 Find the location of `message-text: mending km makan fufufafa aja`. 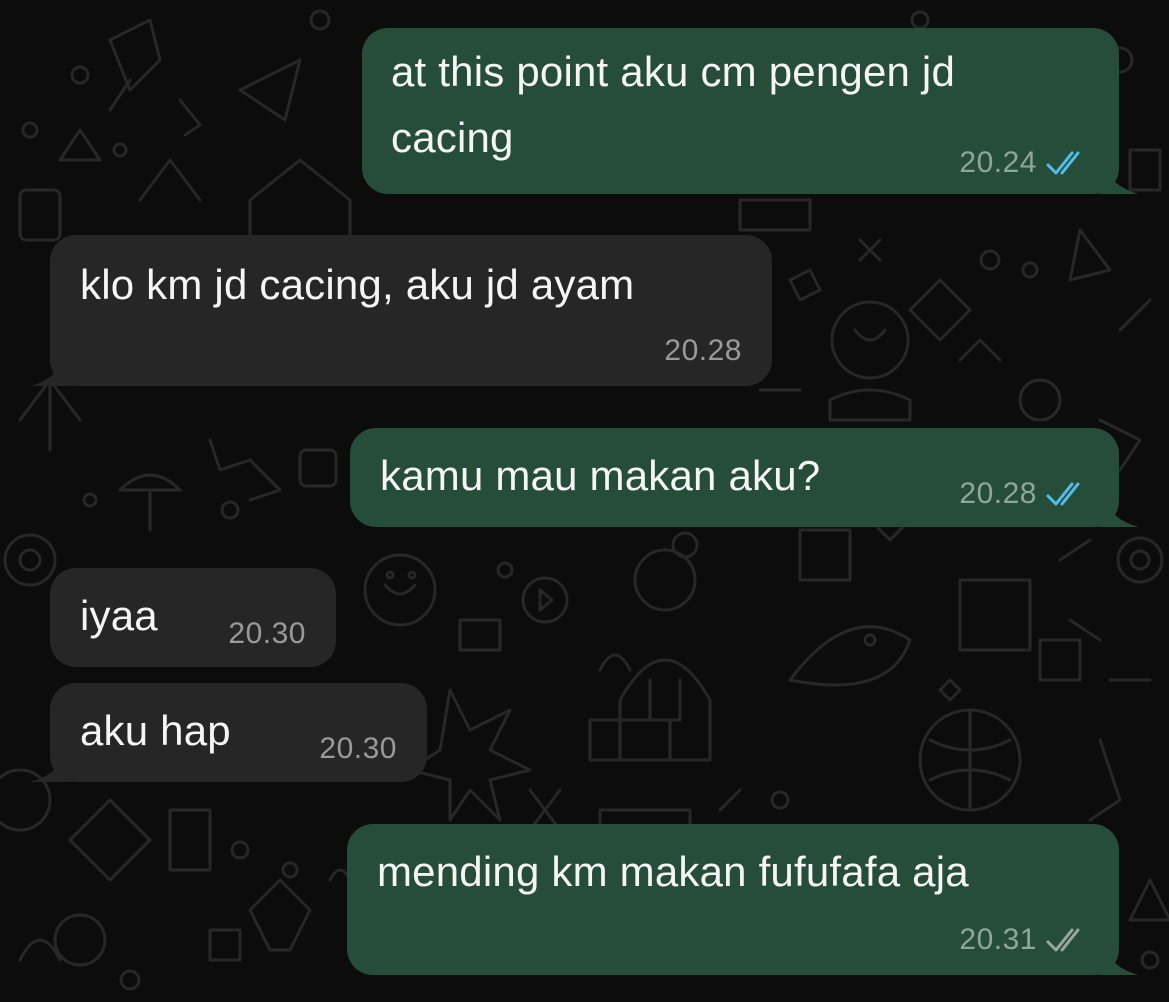

message-text: mending km makan fufufafa aja is located at coordinates (673, 871).